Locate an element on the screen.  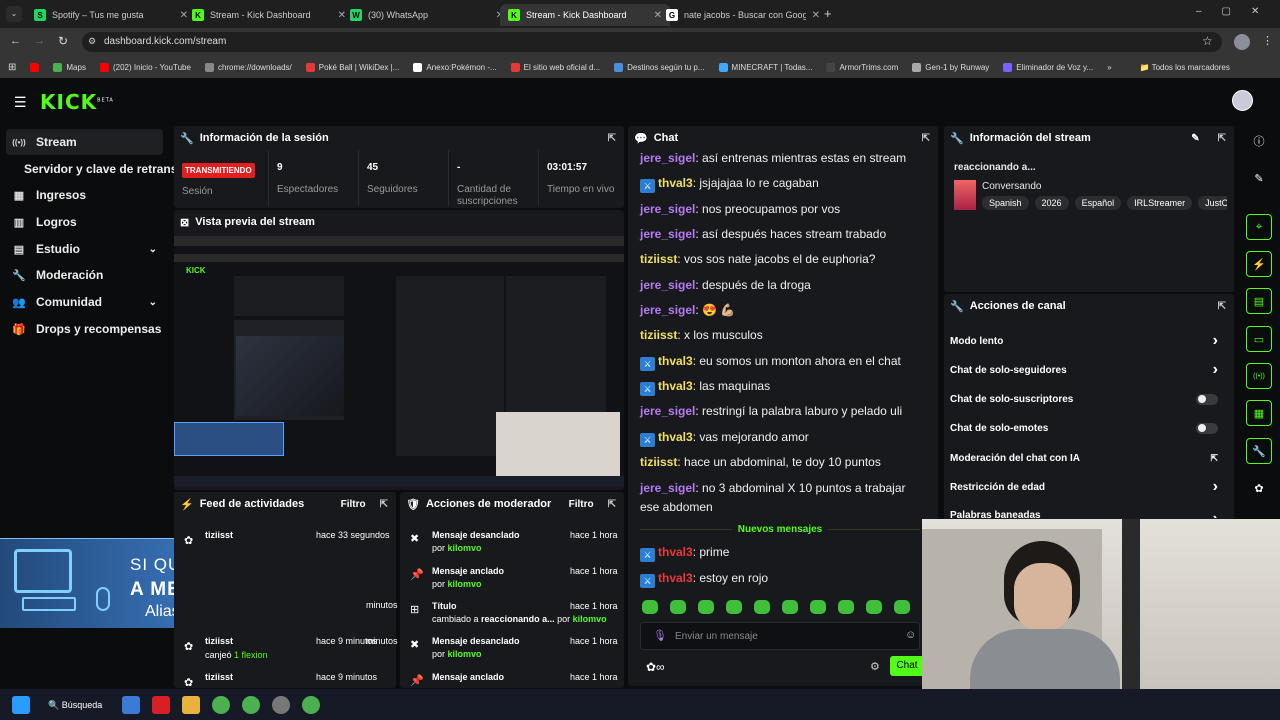
reload-icon: ↻ is located at coordinates (63, 41).